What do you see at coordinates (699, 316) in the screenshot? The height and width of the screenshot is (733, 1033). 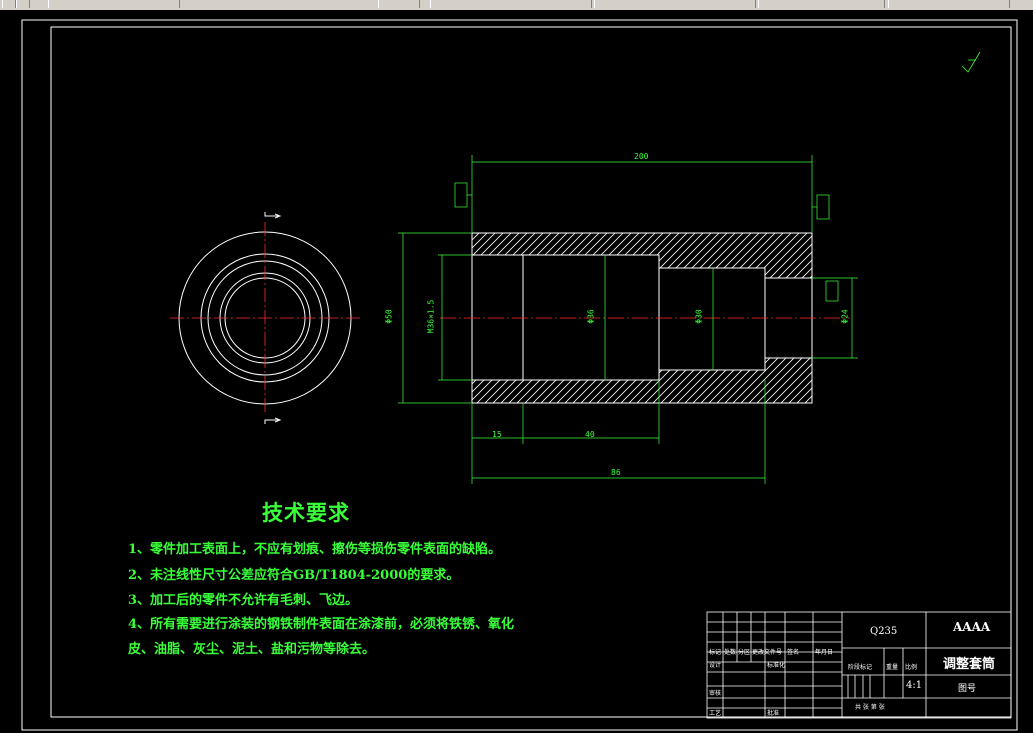 I see `dim-phi-step: Φ30` at bounding box center [699, 316].